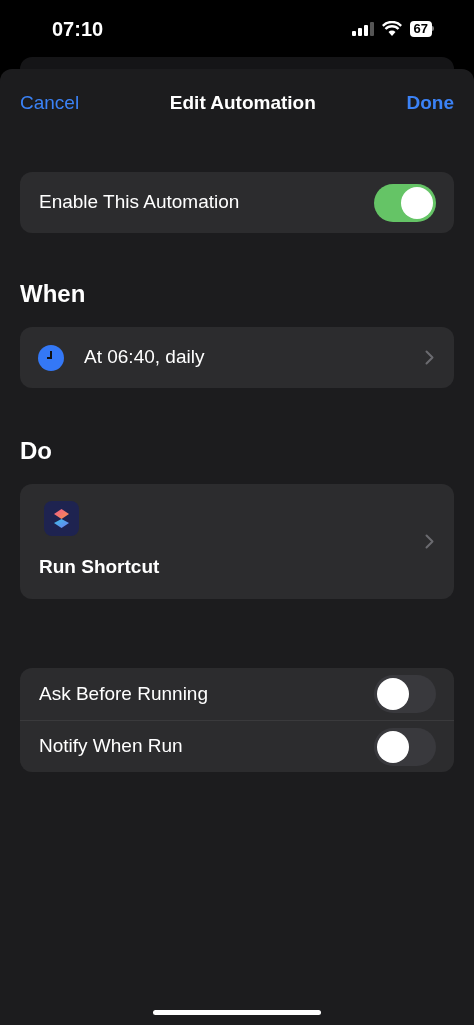  Describe the element at coordinates (78, 29) in the screenshot. I see `status-time: 07:10` at that location.